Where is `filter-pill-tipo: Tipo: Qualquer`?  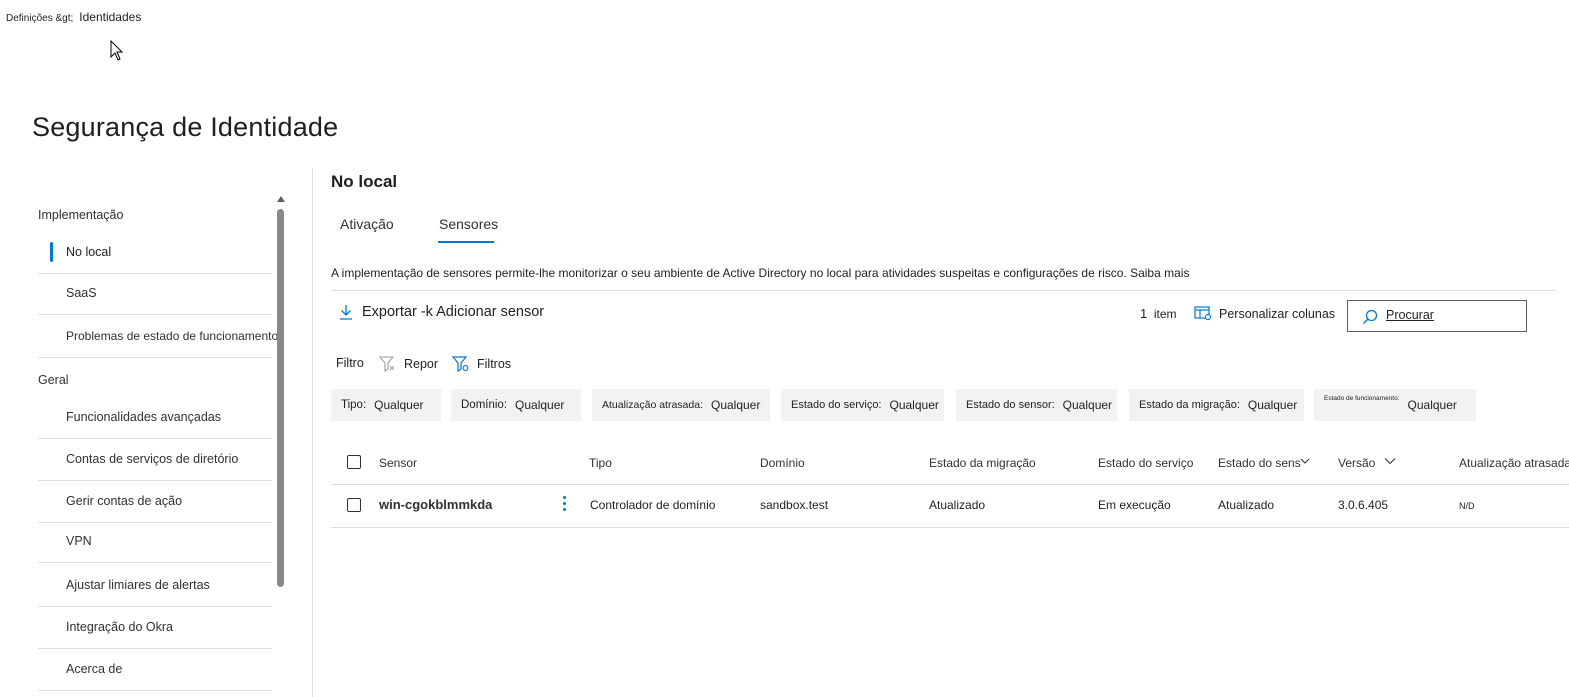 filter-pill-tipo: Tipo: Qualquer is located at coordinates (386, 405).